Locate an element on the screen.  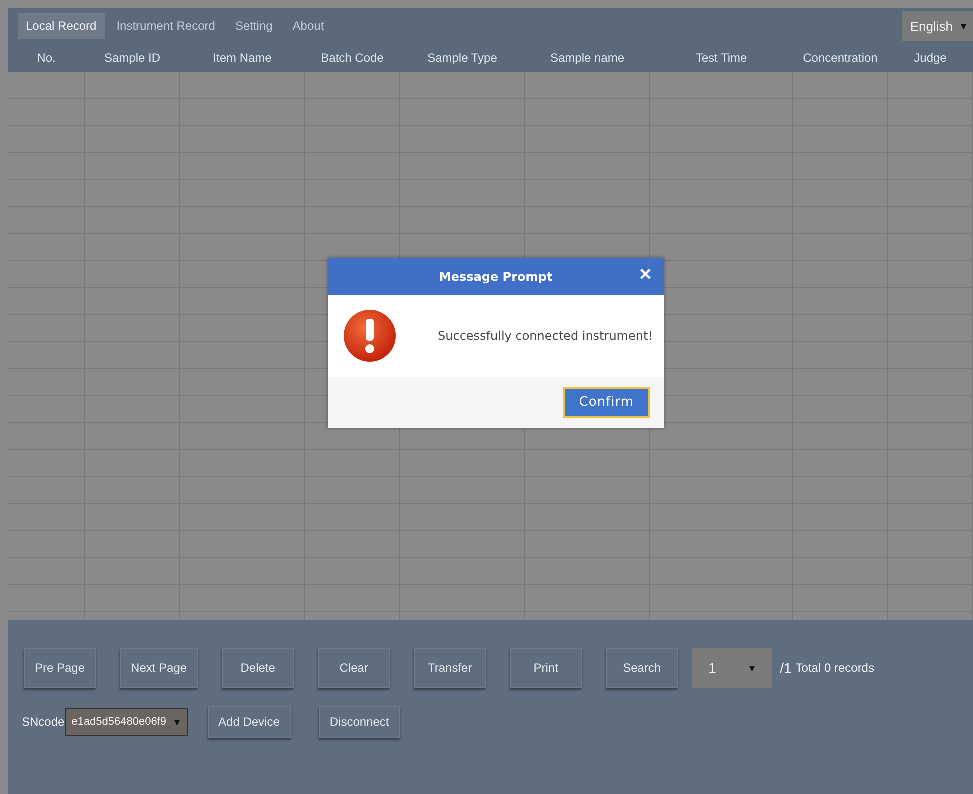
column-header: No. is located at coordinates (46, 58).